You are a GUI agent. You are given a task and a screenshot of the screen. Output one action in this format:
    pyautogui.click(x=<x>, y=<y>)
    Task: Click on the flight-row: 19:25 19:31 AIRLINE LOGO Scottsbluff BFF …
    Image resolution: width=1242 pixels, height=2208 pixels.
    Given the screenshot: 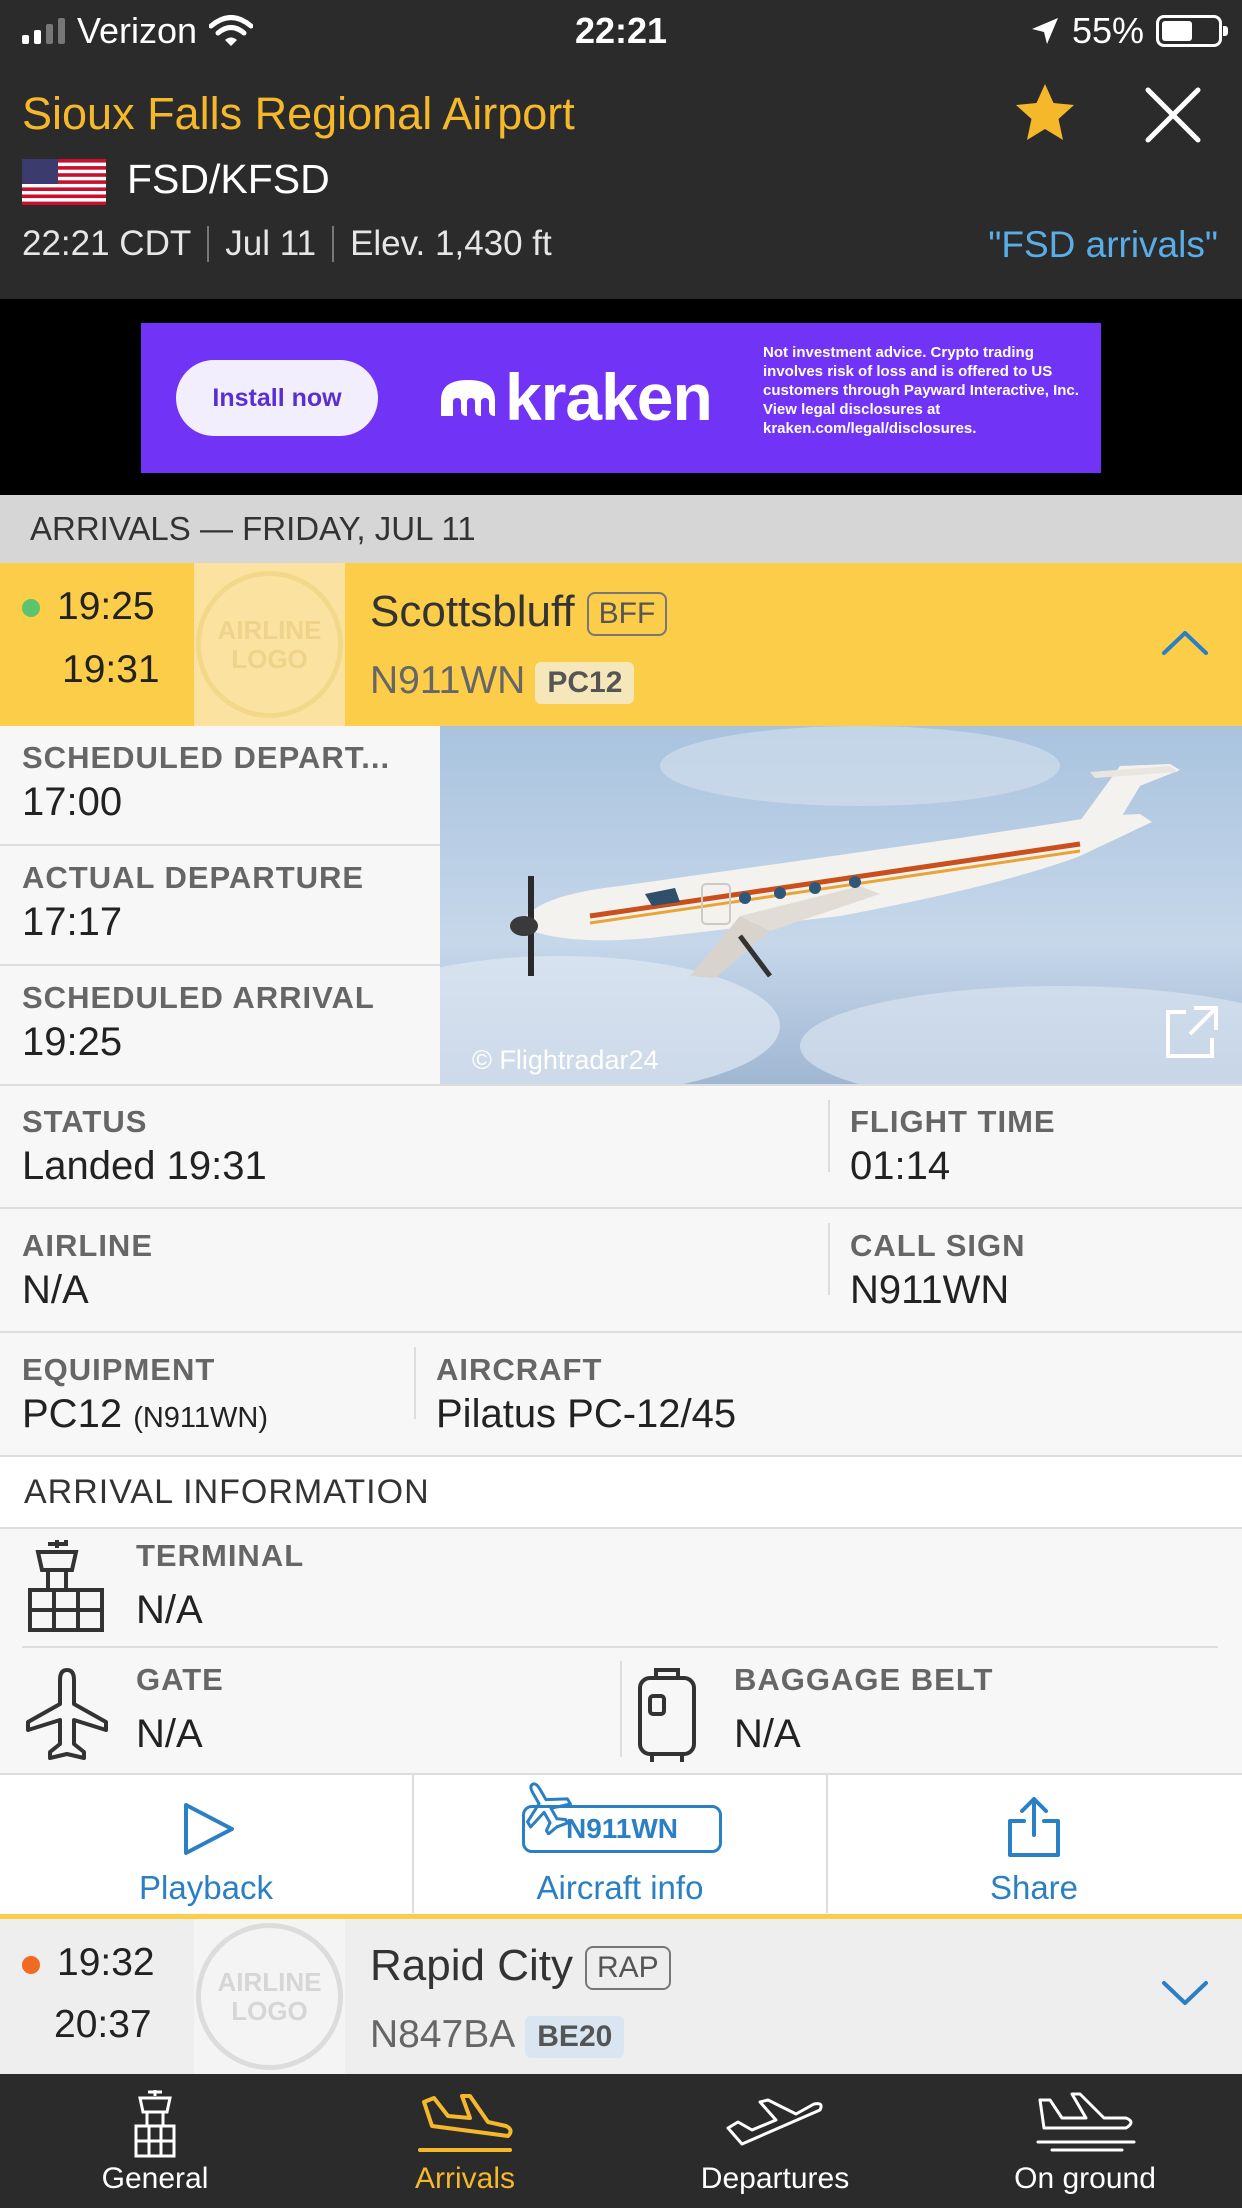 What is the action you would take?
    pyautogui.click(x=621, y=644)
    